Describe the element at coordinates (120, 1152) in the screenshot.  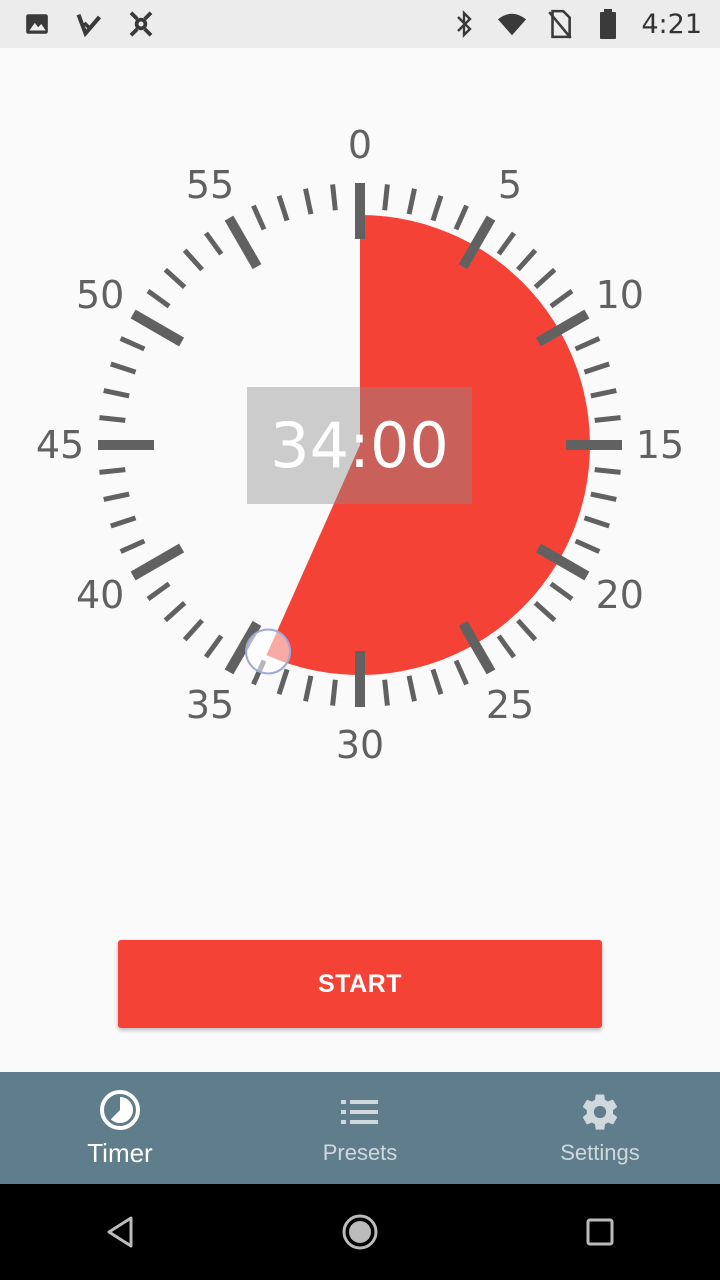
I see `nav-label-timer: Timer` at that location.